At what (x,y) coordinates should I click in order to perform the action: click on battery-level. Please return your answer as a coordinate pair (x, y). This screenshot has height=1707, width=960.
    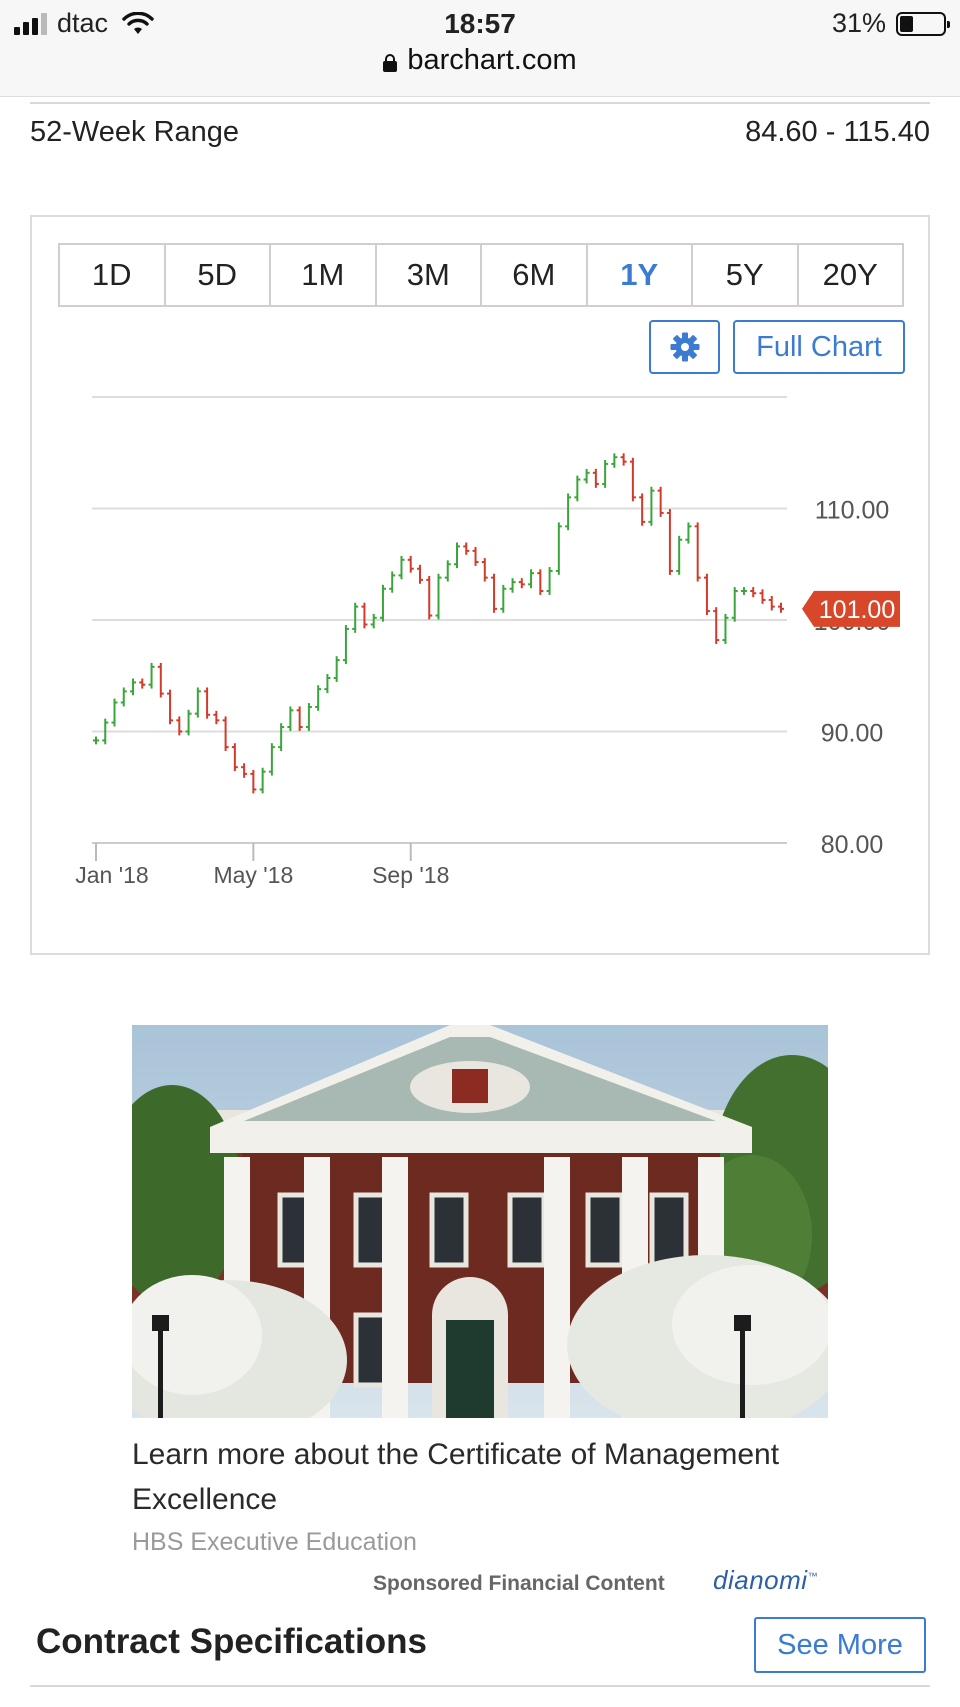
    Looking at the image, I should click on (907, 23).